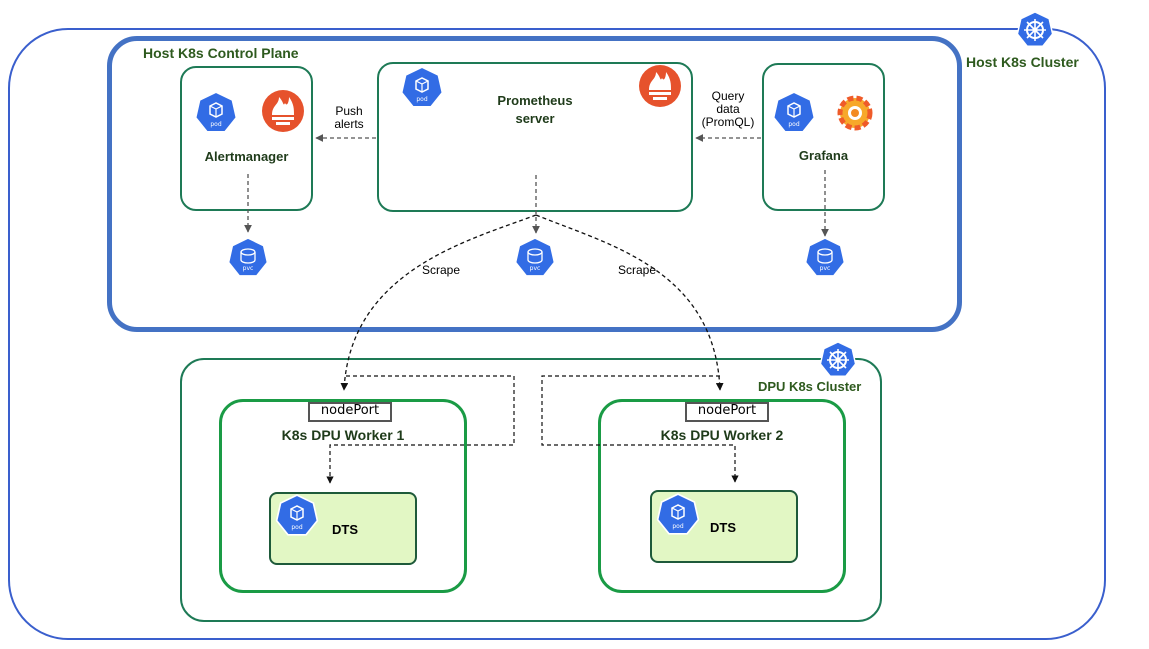 The width and height of the screenshot is (1149, 649). I want to click on scrape-left-arrow, so click(438, 302).